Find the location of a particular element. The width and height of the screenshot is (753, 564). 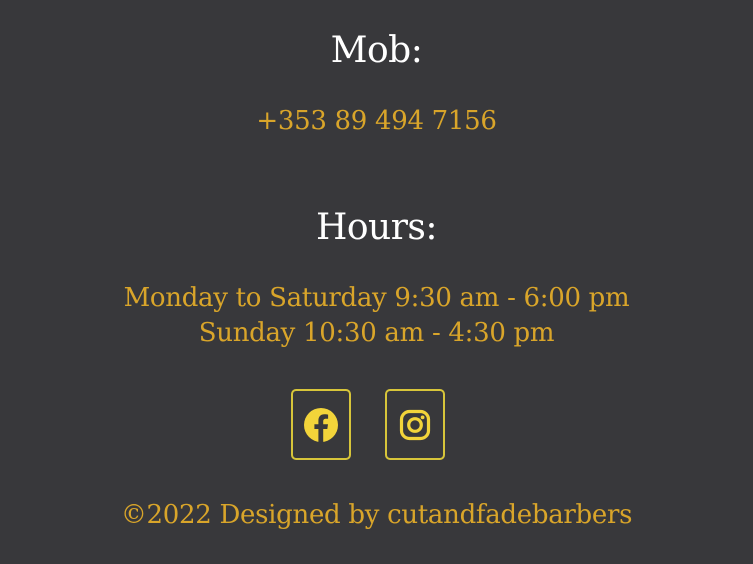

hours-heading: Hours: is located at coordinates (376, 227).